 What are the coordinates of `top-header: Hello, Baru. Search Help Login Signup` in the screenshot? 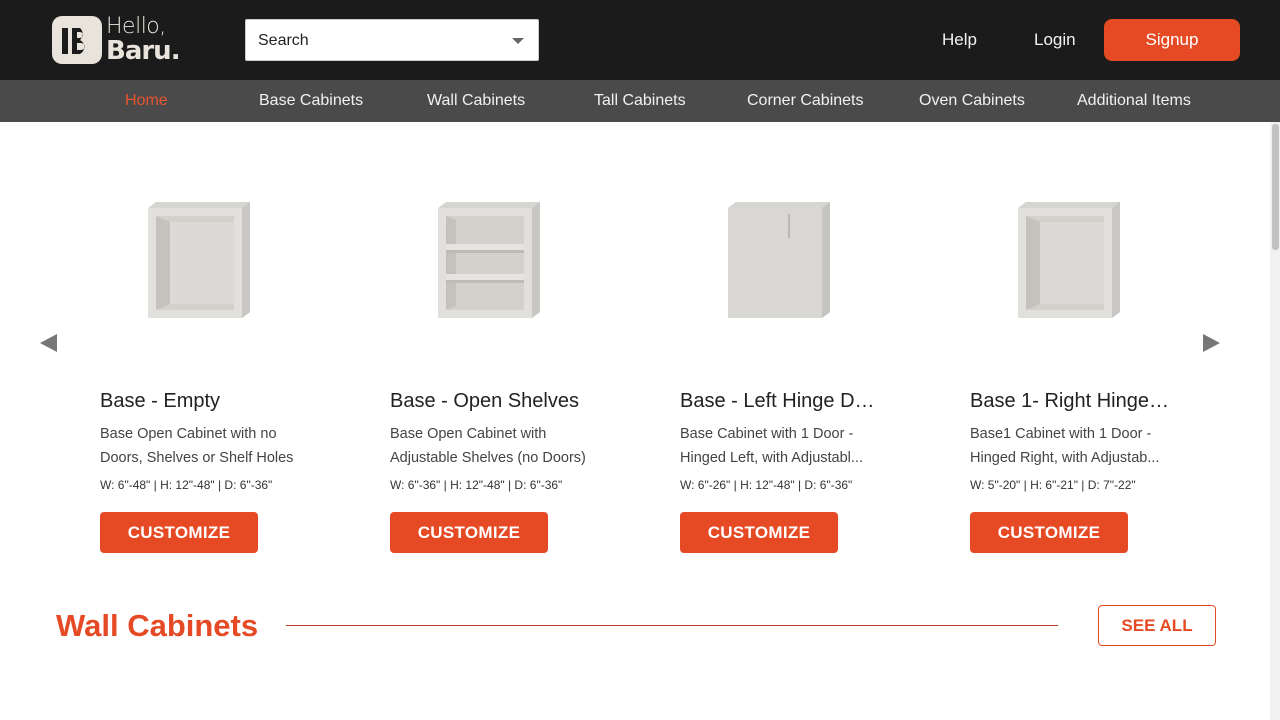 It's located at (640, 40).